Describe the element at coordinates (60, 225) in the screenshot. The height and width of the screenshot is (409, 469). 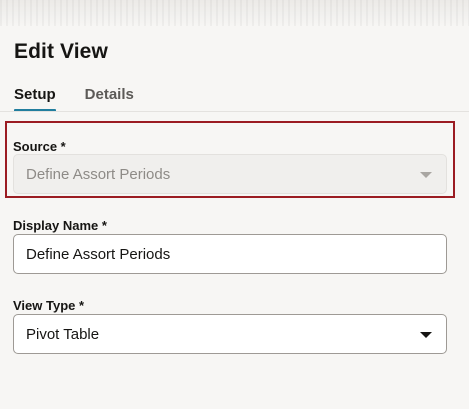
I see `display-name-label: Display Name *` at that location.